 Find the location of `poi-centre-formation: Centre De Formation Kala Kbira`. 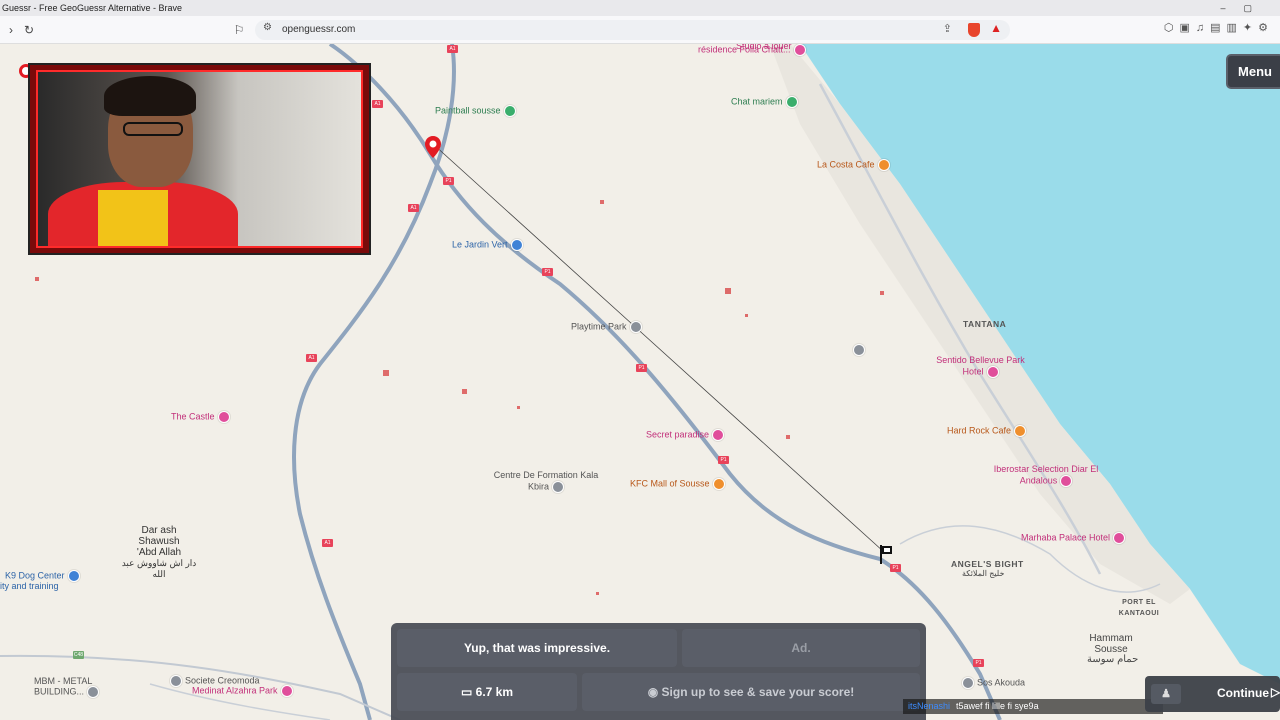

poi-centre-formation: Centre De Formation Kala Kbira is located at coordinates (546, 481).